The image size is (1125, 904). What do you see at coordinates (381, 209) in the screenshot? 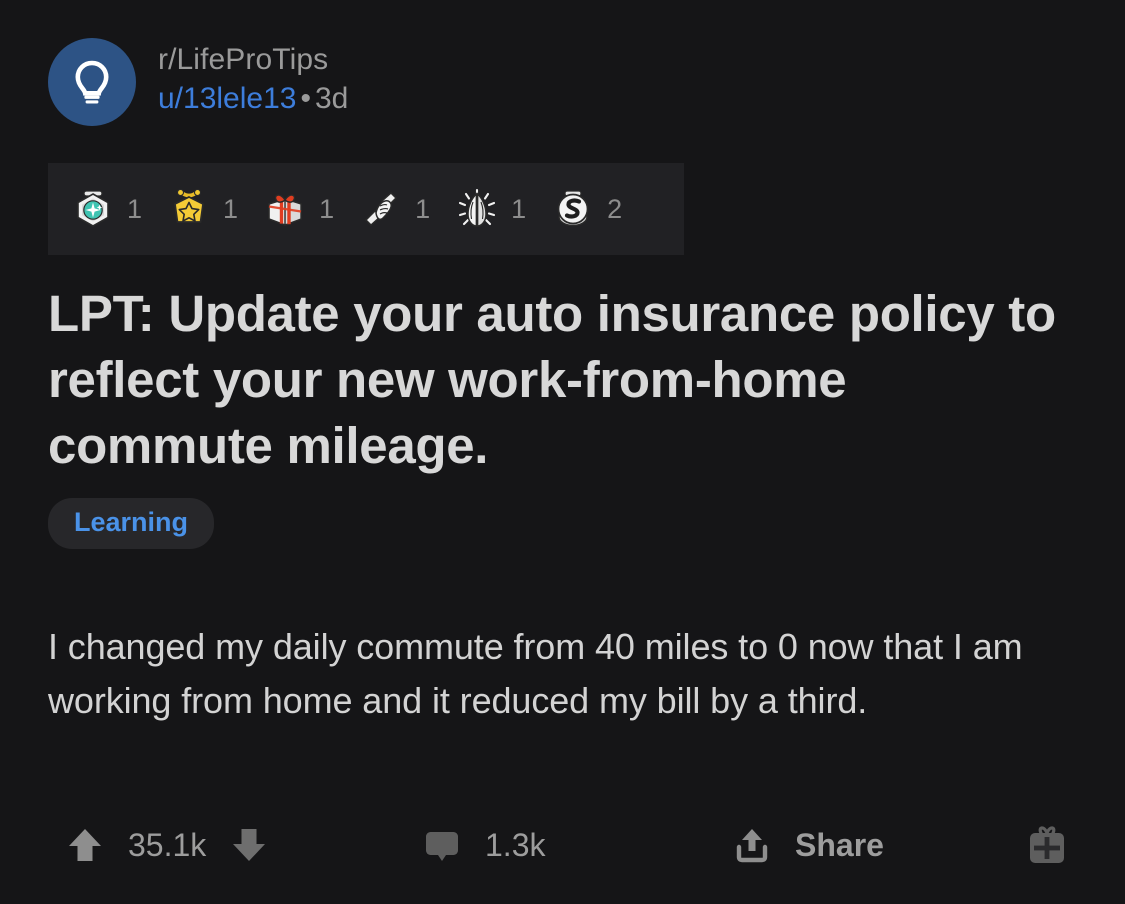
I see `helpful-handshake-award-icon` at bounding box center [381, 209].